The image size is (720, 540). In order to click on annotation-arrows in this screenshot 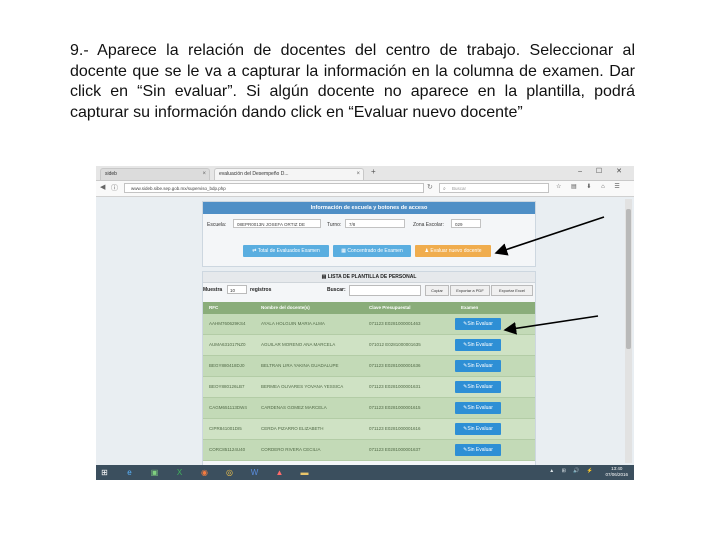, I will do `click(549, 275)`.